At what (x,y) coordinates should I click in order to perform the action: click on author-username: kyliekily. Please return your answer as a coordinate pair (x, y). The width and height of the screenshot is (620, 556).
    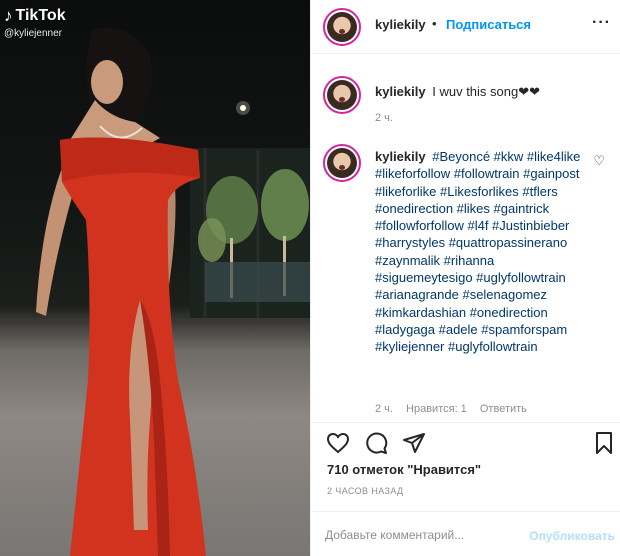
    Looking at the image, I should click on (400, 24).